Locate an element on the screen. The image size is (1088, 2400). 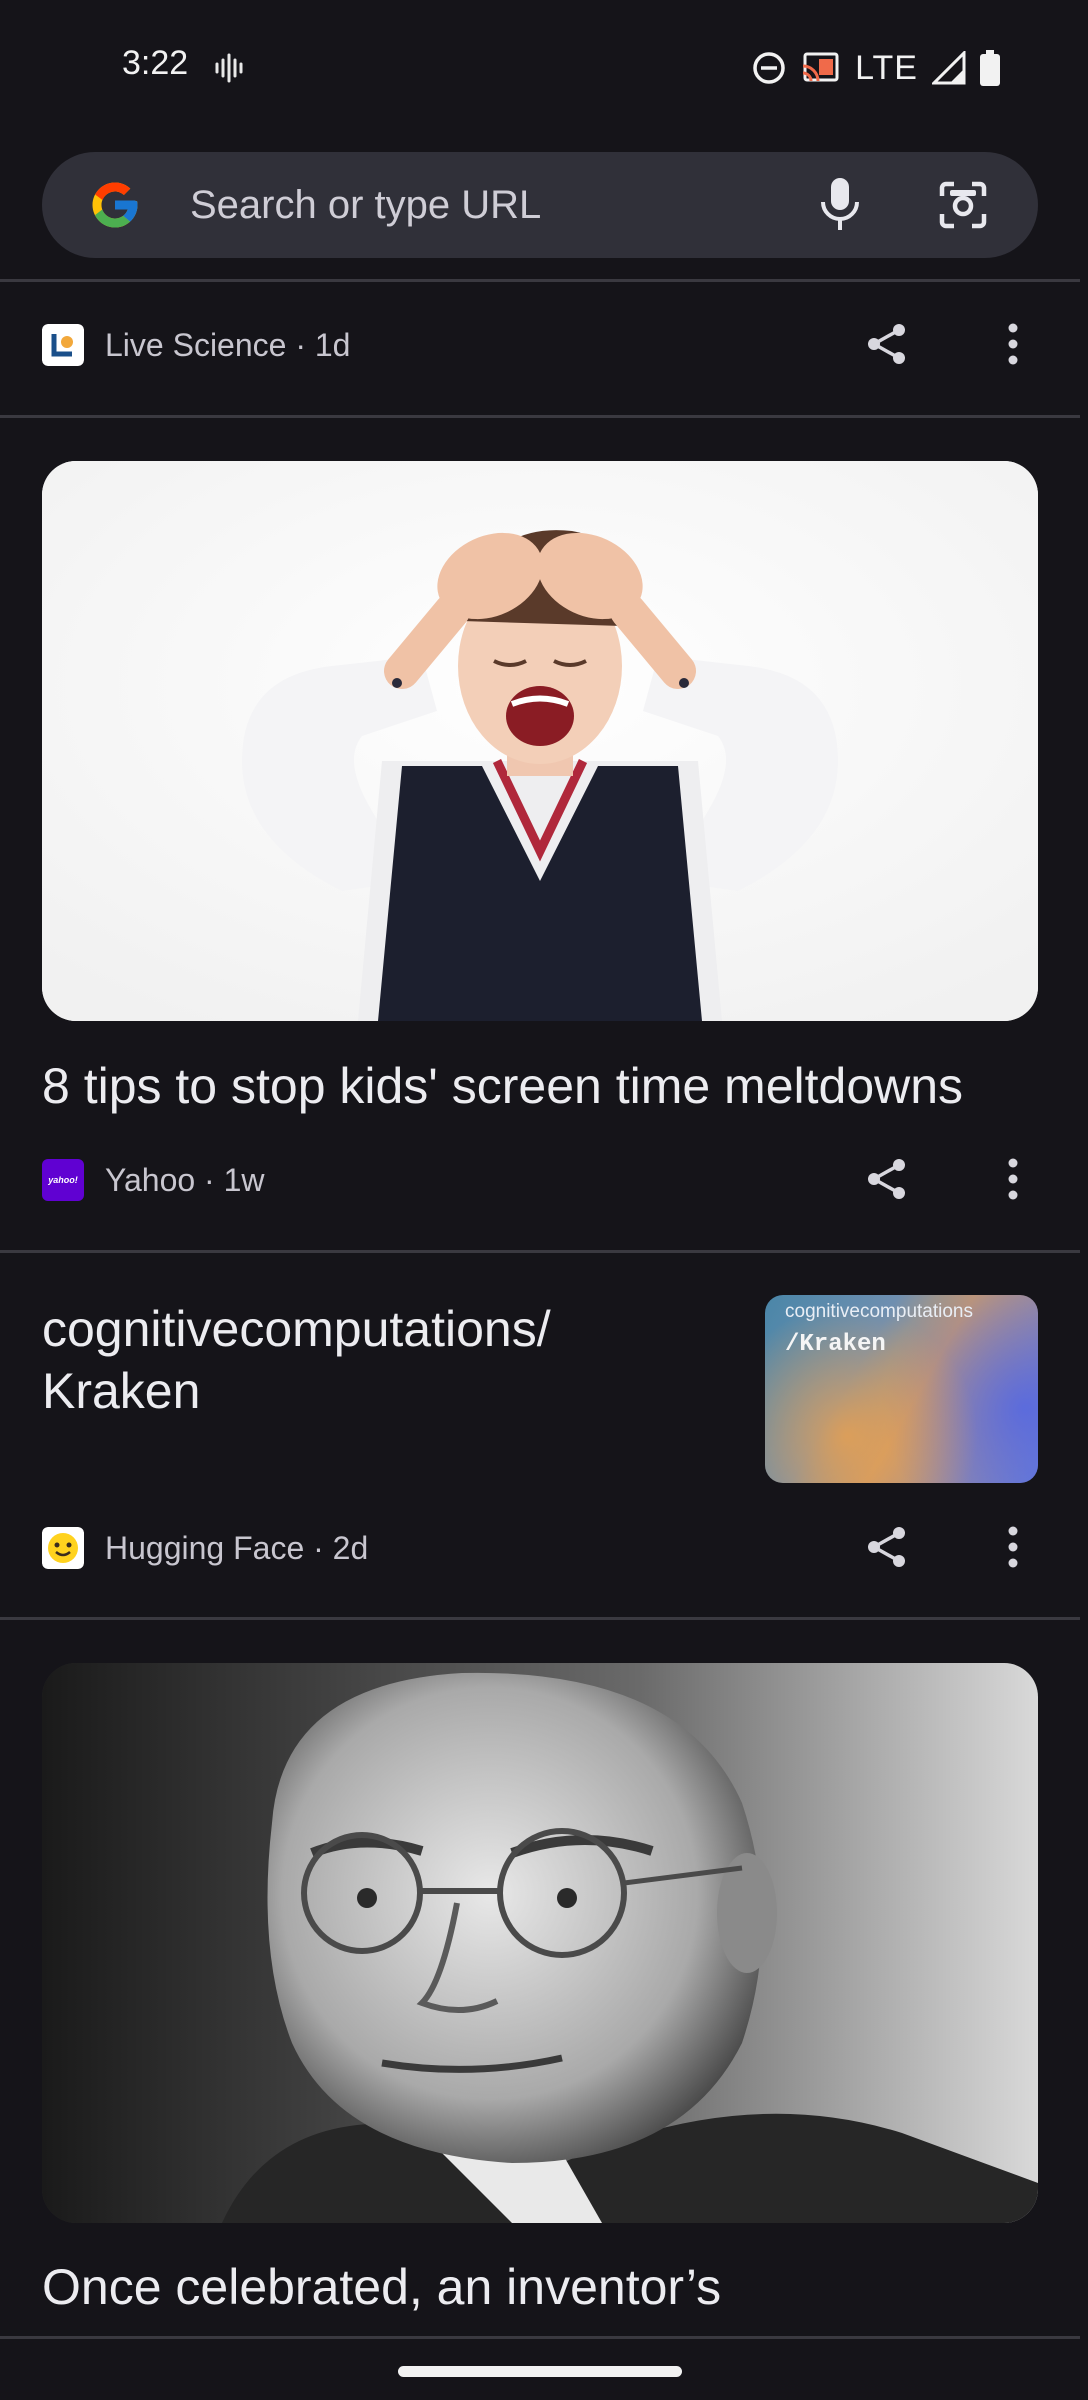
google-lens-icon is located at coordinates (963, 205).